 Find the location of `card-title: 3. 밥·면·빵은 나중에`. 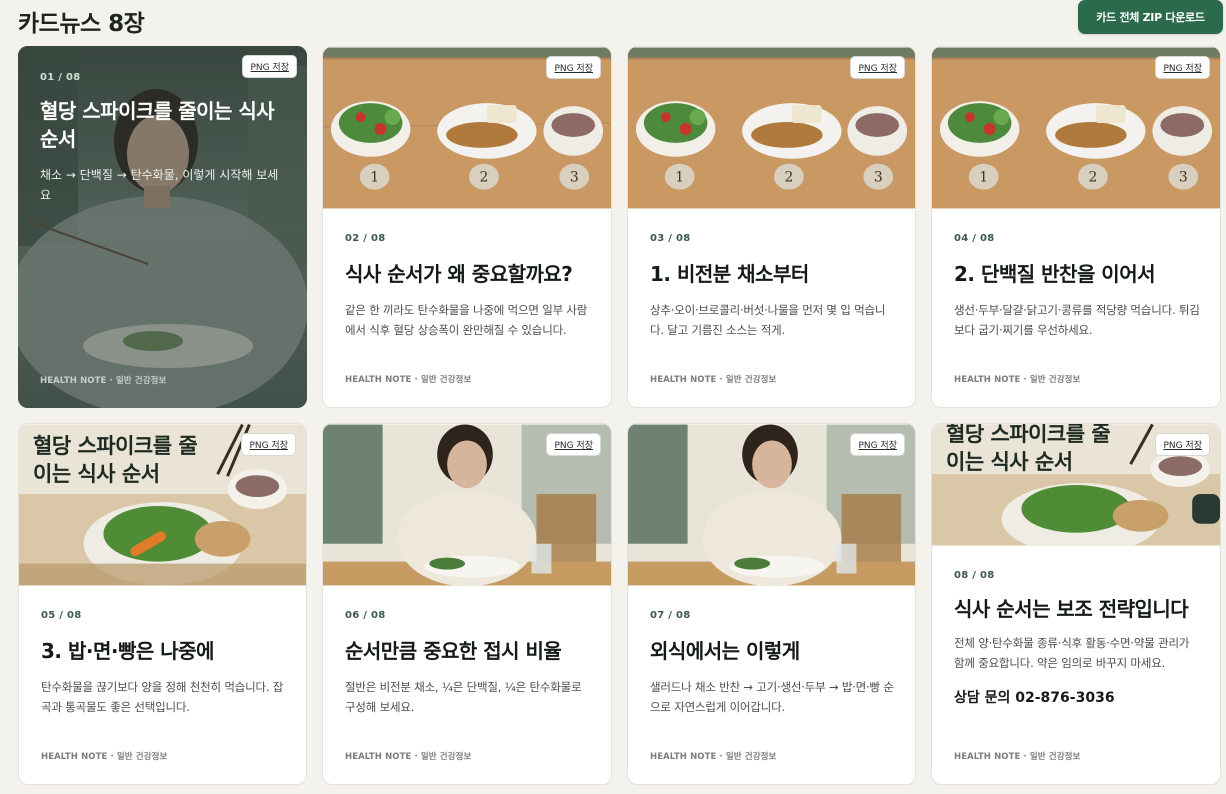

card-title: 3. 밥·면·빵은 나중에 is located at coordinates (127, 651).